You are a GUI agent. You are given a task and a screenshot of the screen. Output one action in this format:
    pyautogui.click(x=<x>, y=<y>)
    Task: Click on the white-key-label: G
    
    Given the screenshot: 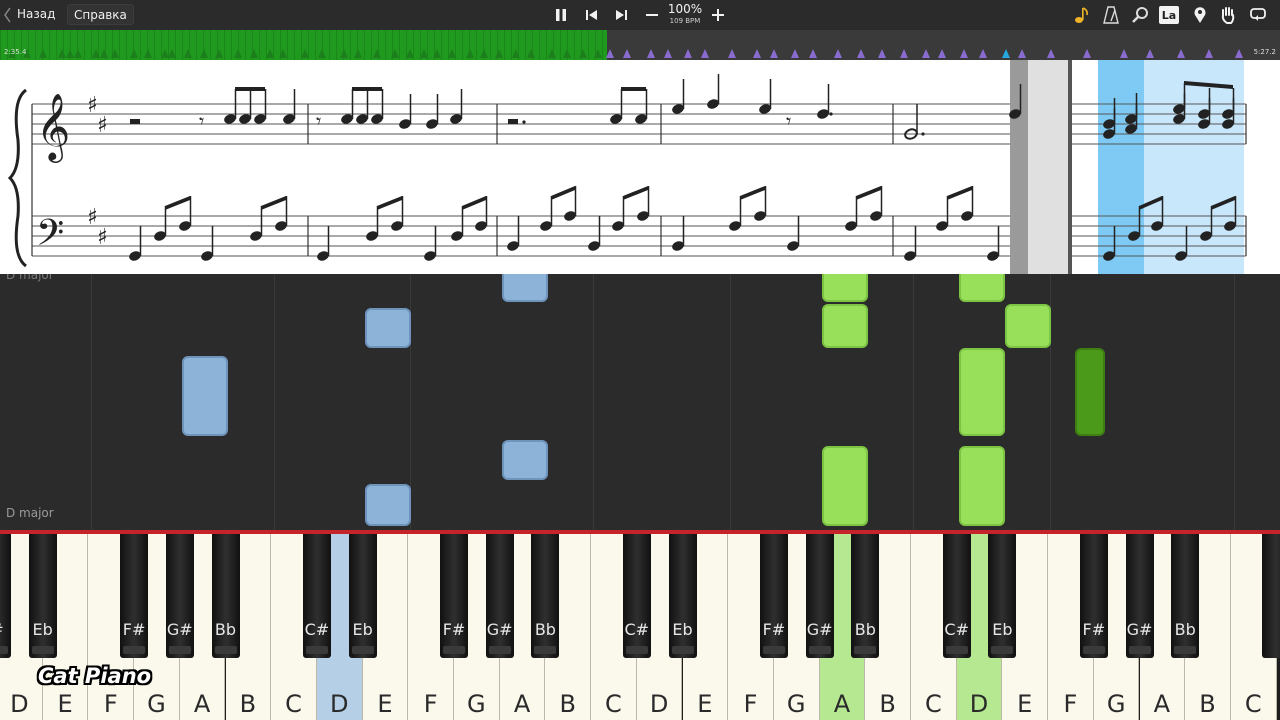 What is the action you would take?
    pyautogui.click(x=796, y=704)
    